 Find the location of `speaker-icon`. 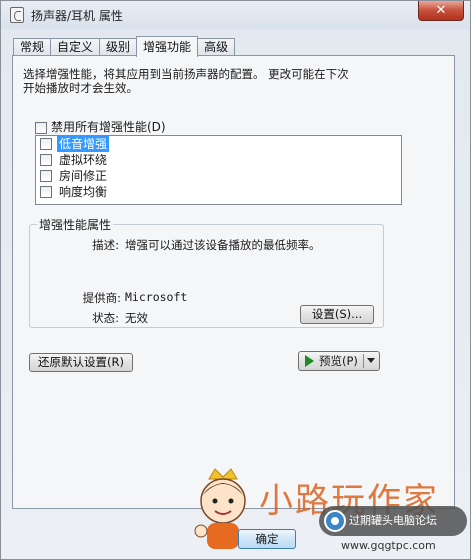

speaker-icon is located at coordinates (17, 15).